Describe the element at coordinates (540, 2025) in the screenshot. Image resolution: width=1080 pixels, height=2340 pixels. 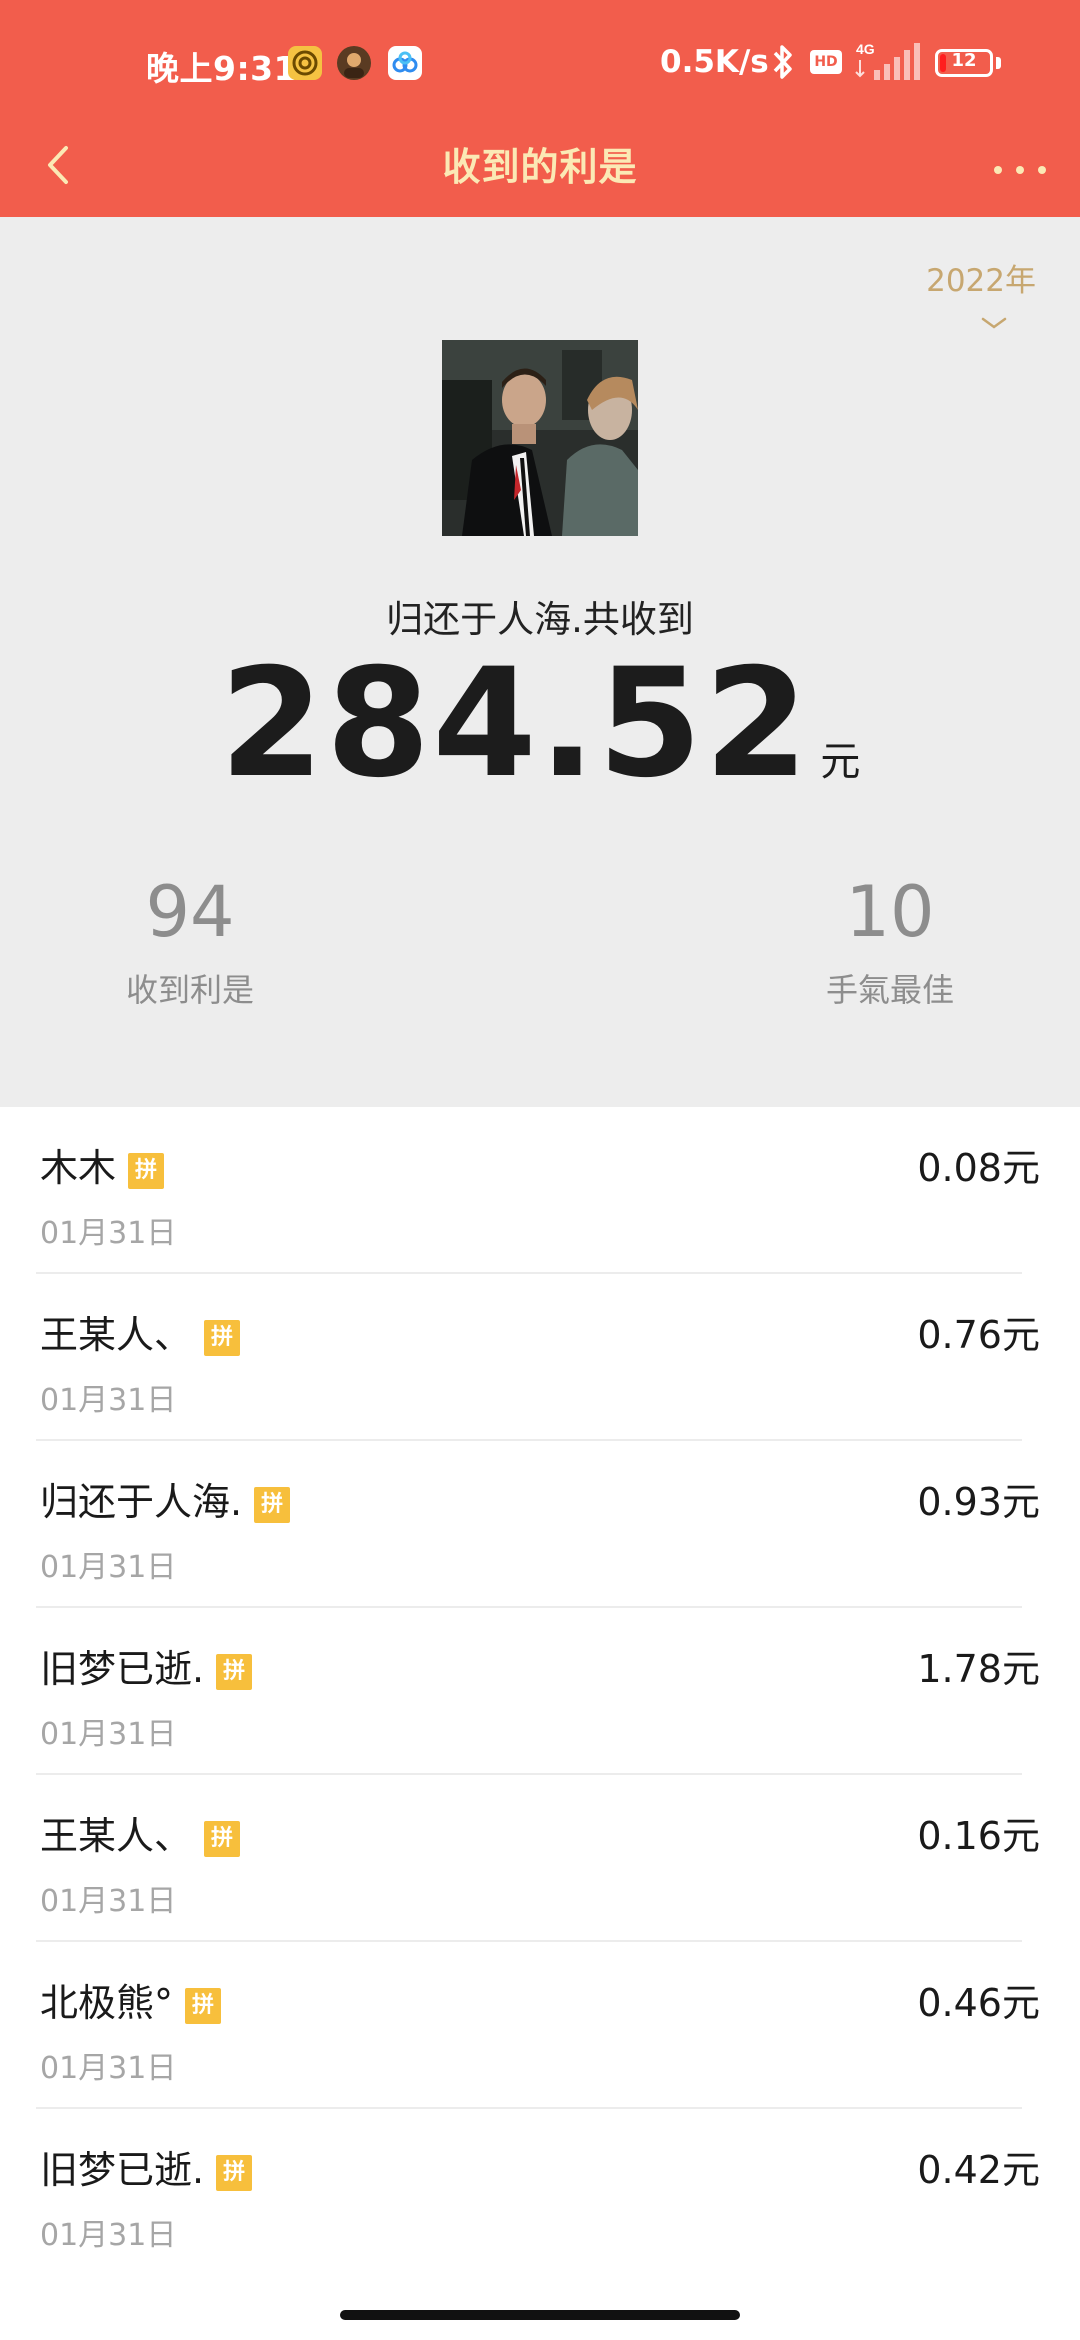
I see `list-item: 北极熊° 拼 01月31日 0.46元` at that location.